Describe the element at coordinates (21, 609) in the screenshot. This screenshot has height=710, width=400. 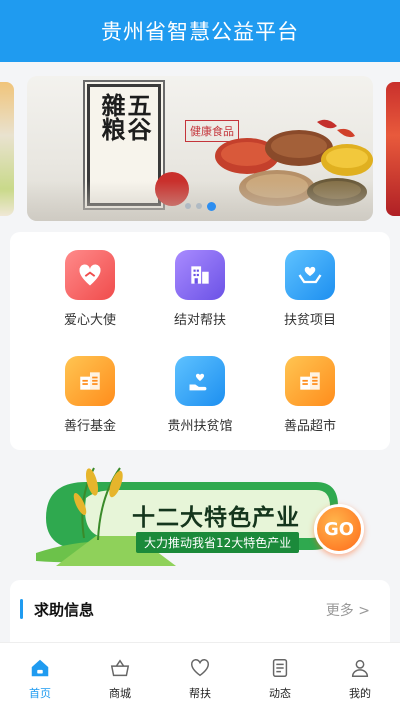
I see `section-accent-bar` at that location.